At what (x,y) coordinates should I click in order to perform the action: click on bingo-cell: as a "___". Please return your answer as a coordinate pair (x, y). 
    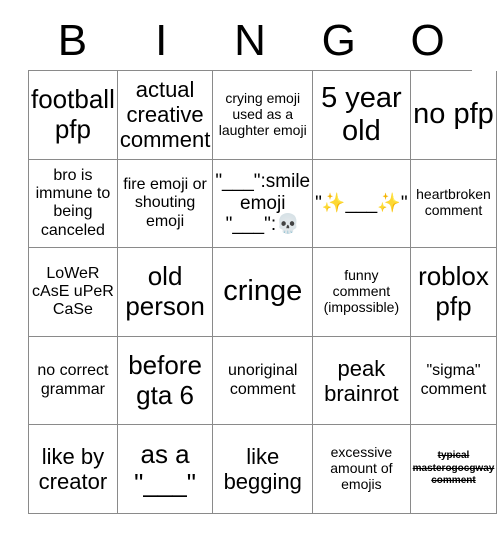
    Looking at the image, I should click on (165, 469).